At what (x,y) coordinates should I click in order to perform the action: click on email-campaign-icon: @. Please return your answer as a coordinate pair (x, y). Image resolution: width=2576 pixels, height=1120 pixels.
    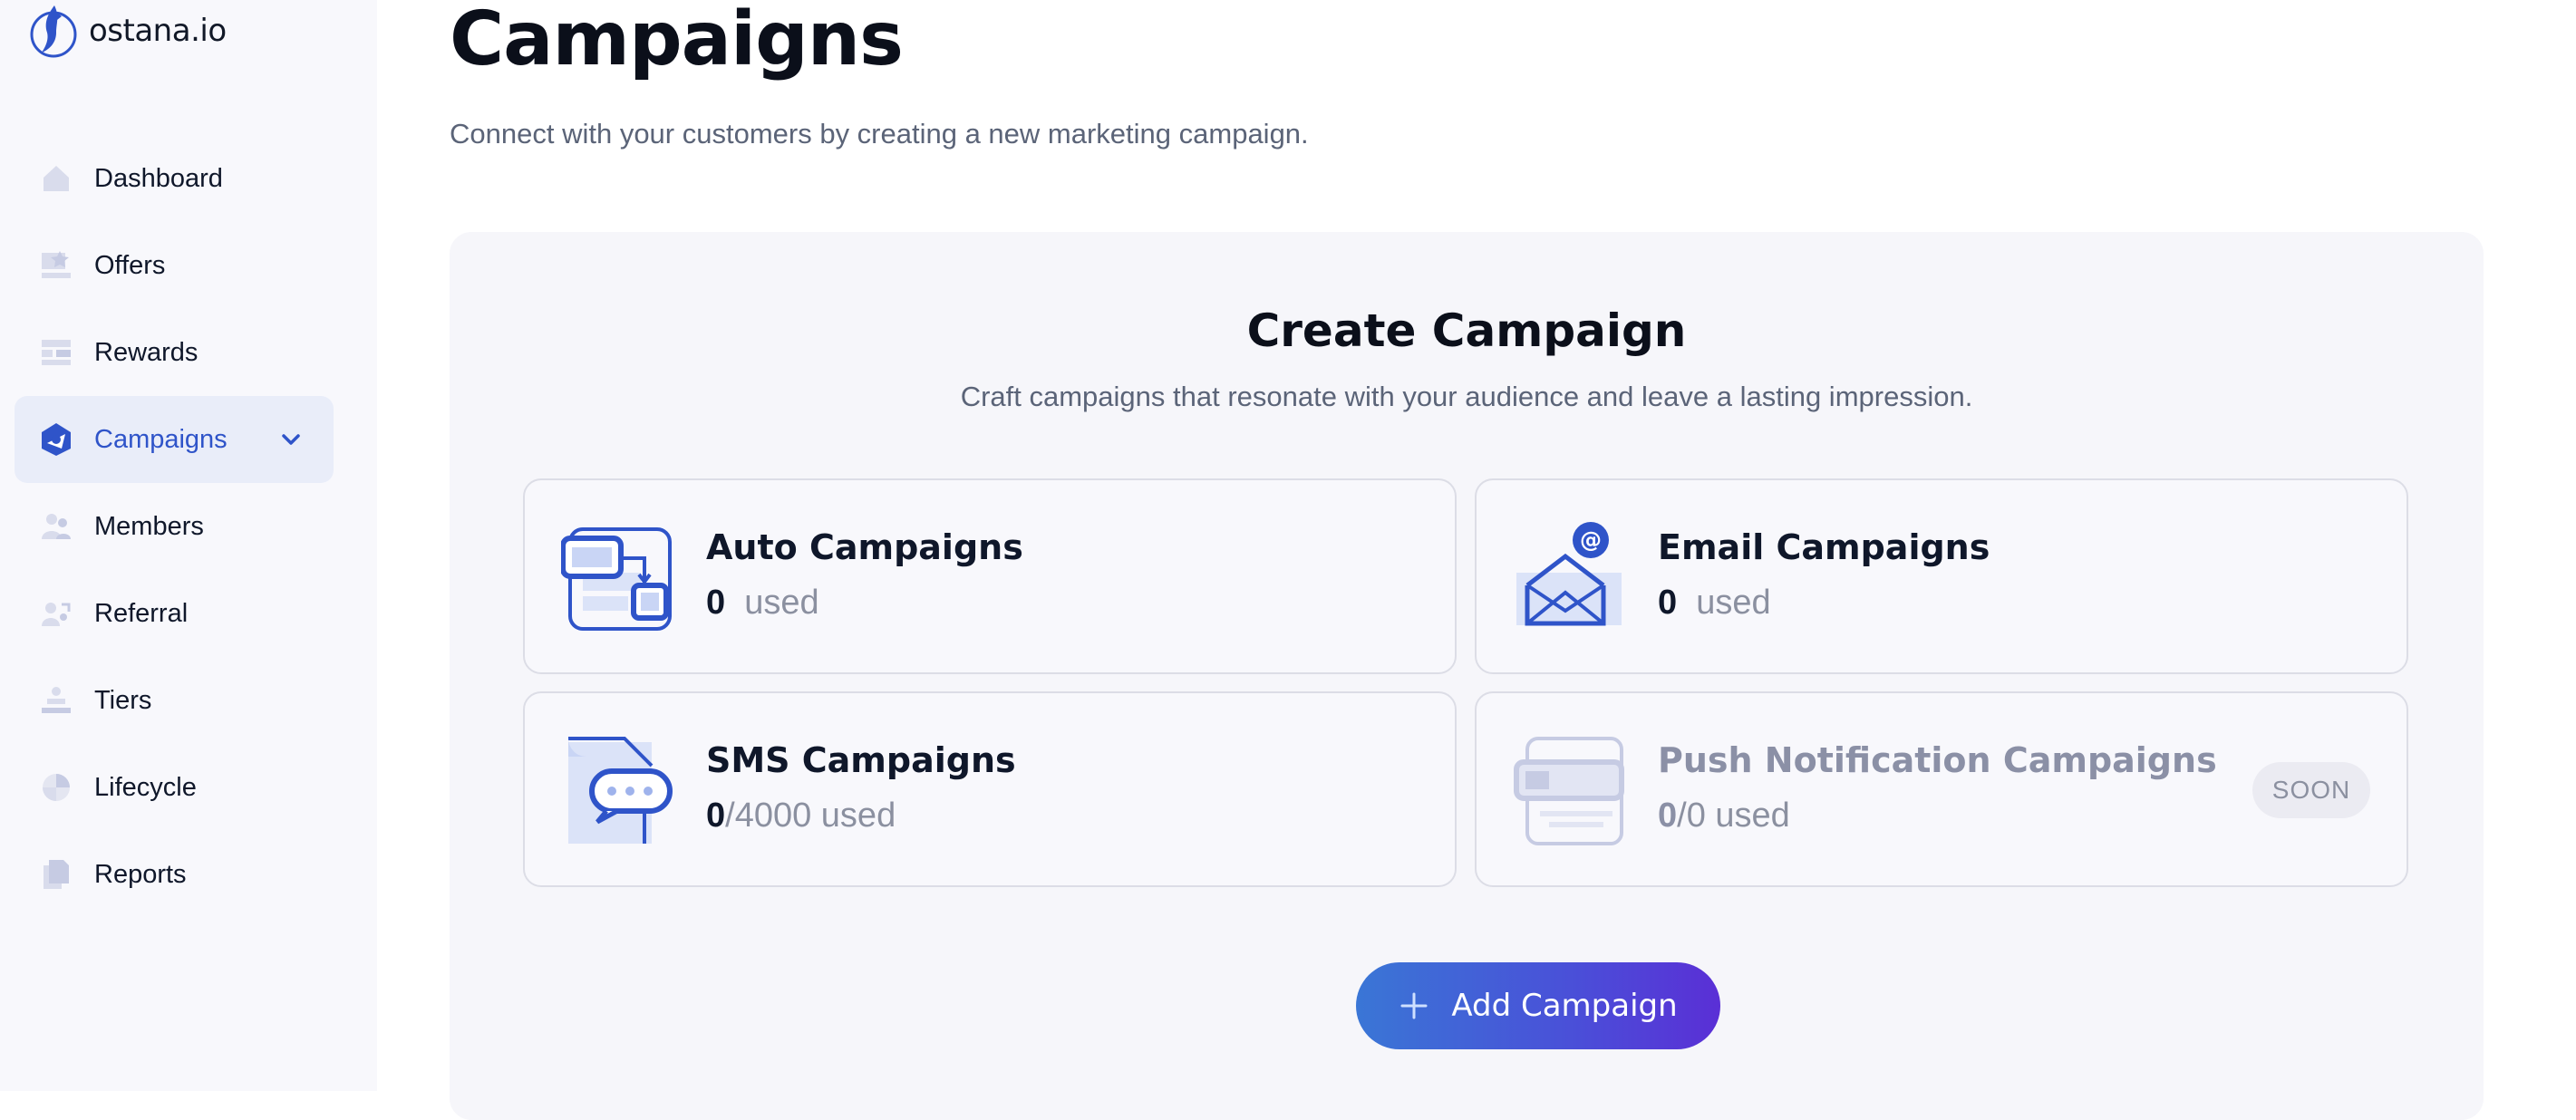
    Looking at the image, I should click on (1569, 574).